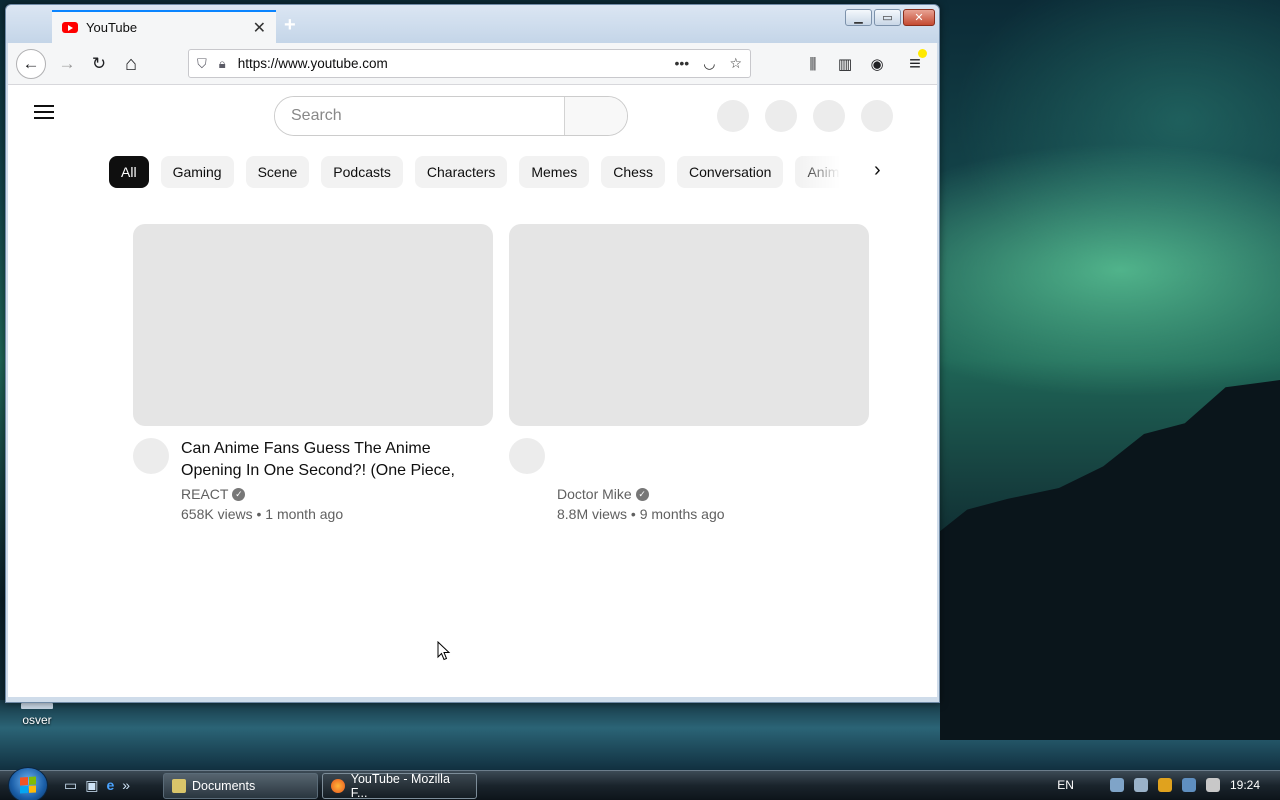 The height and width of the screenshot is (800, 1280). What do you see at coordinates (735, 63) in the screenshot?
I see `bookmark-star-icon: ☆` at bounding box center [735, 63].